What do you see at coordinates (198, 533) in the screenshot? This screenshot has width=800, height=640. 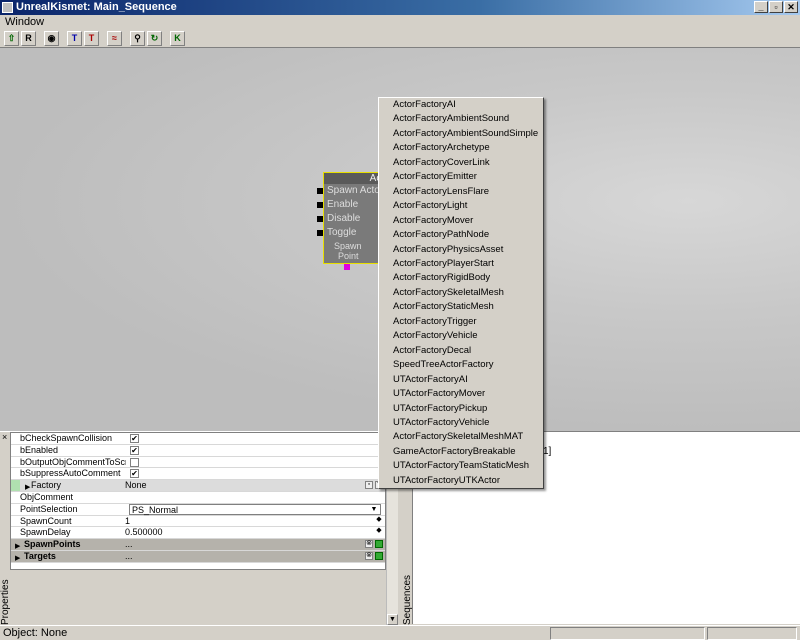 I see `prop-row-spawndelay: SpawnDelay 0.500000 ◆` at bounding box center [198, 533].